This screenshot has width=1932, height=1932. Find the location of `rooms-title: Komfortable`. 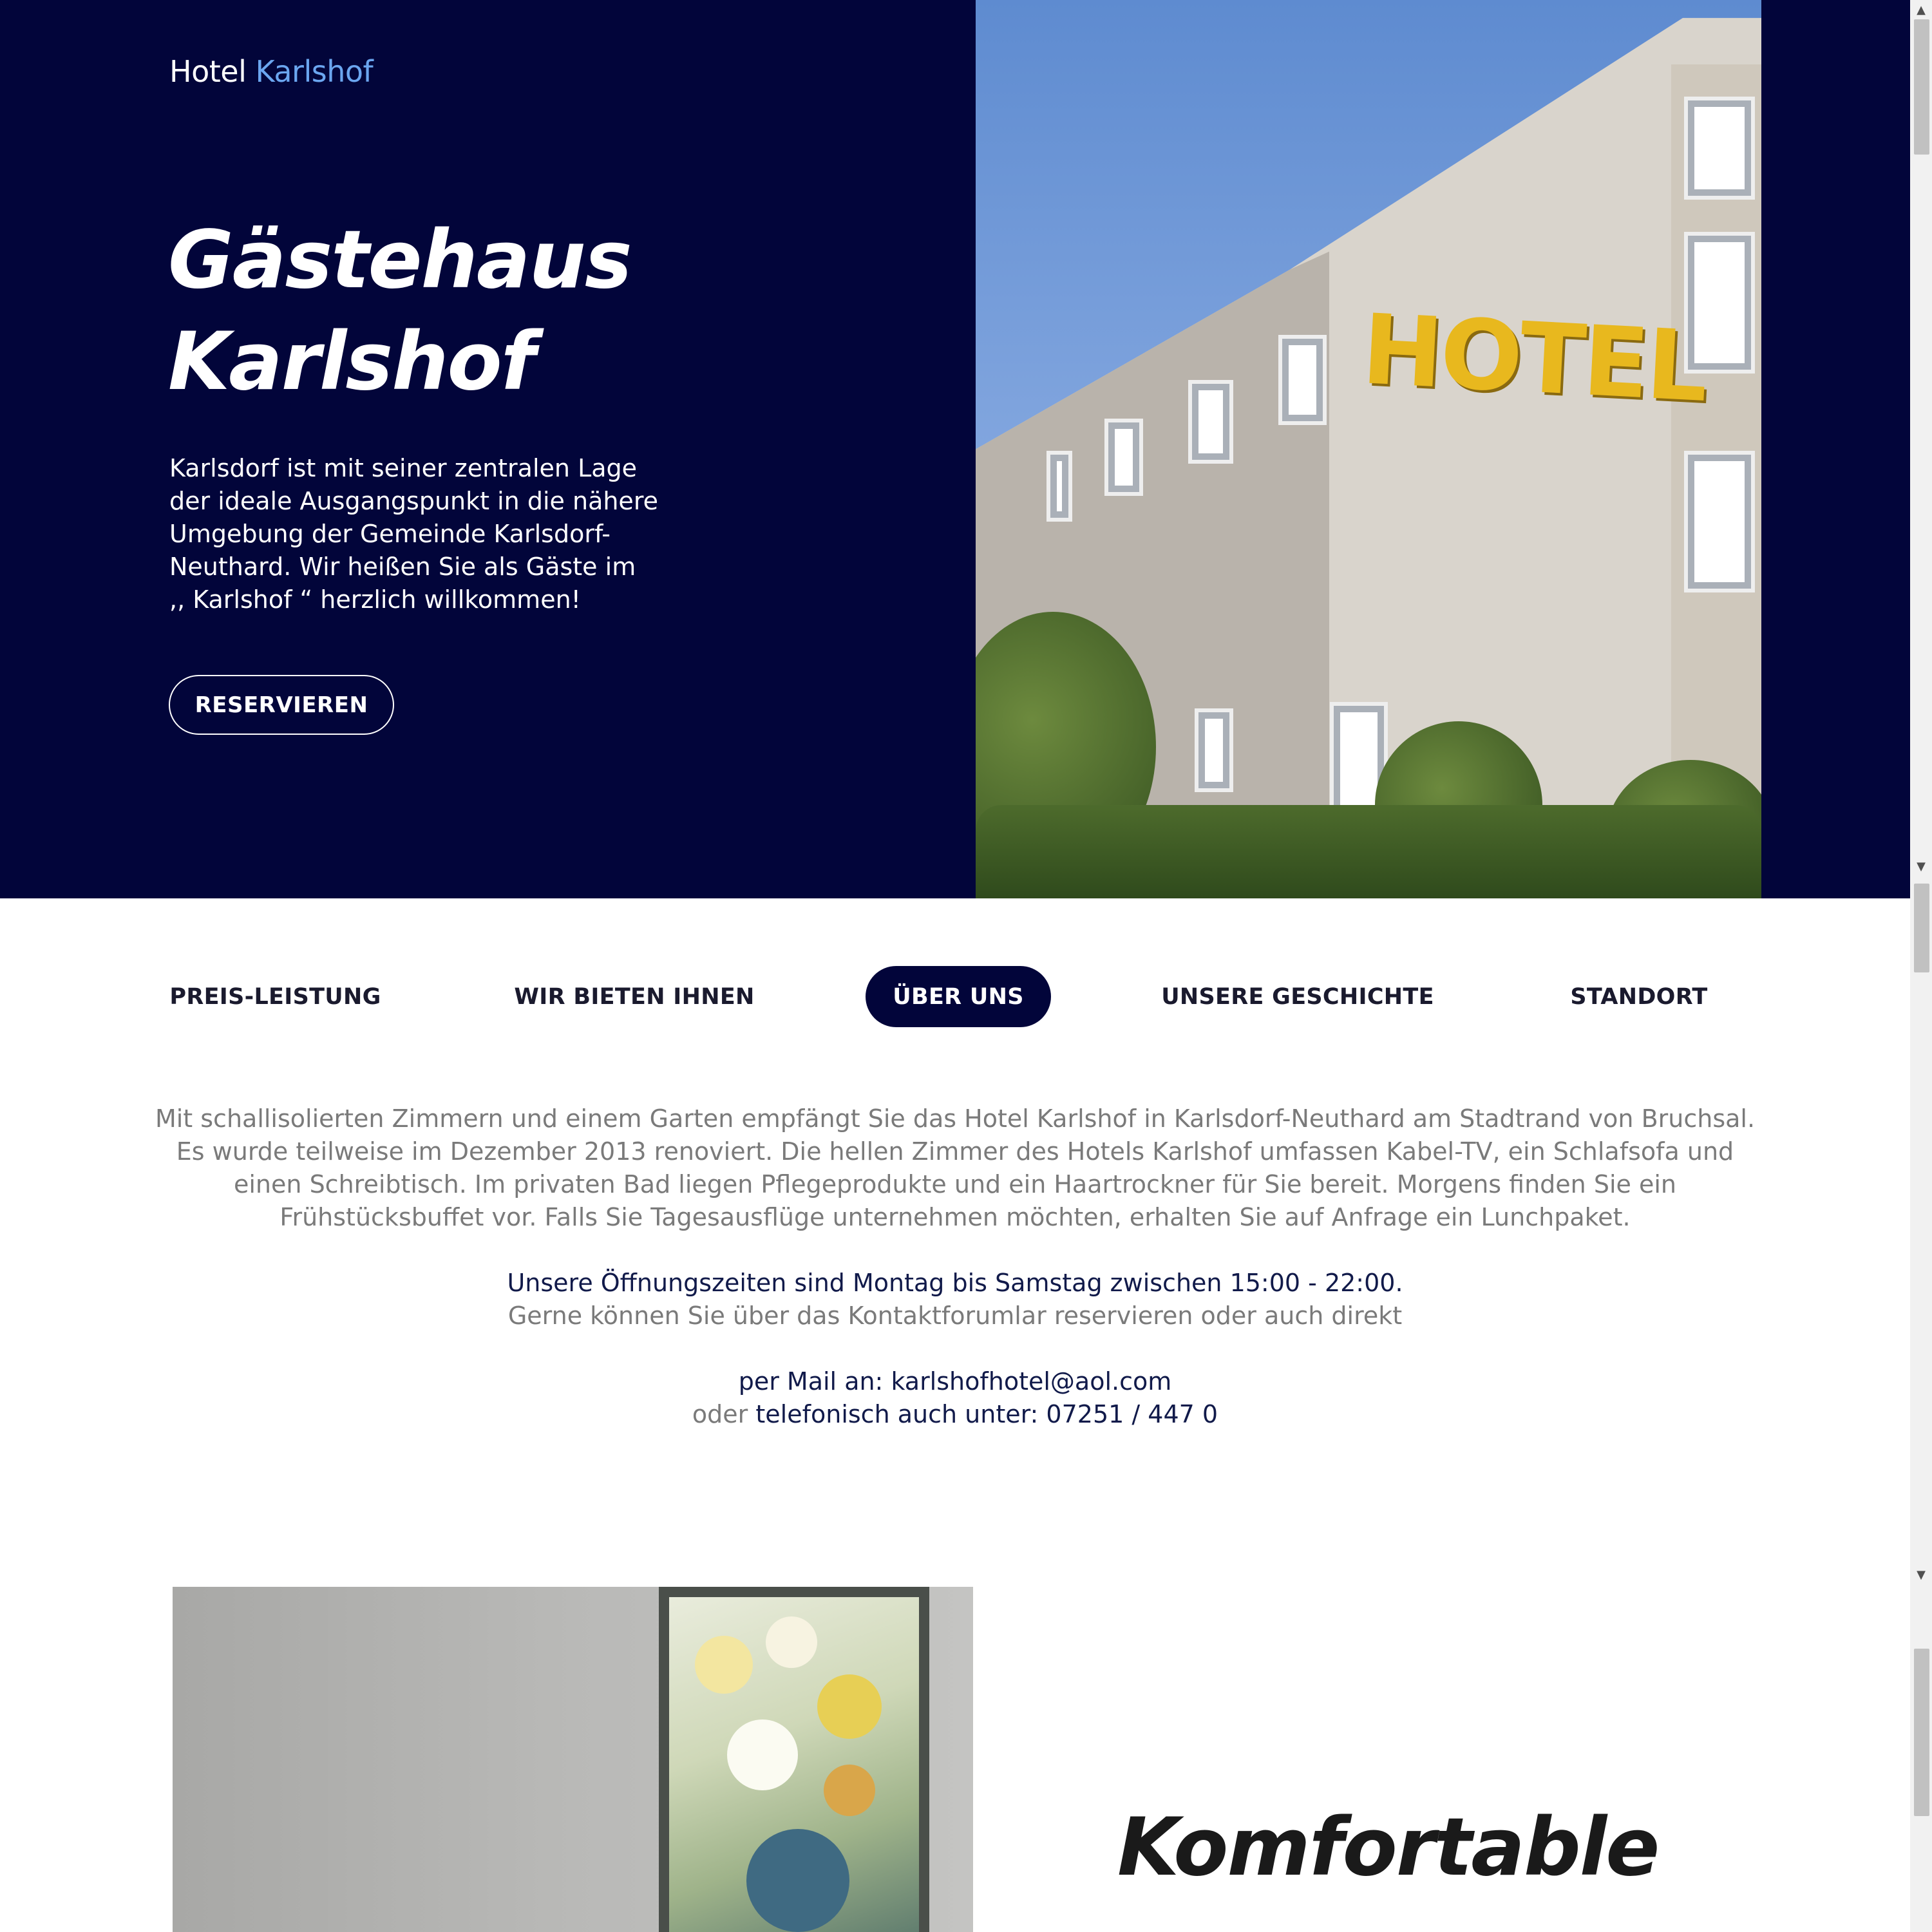

rooms-title: Komfortable is located at coordinates (1388, 1847).